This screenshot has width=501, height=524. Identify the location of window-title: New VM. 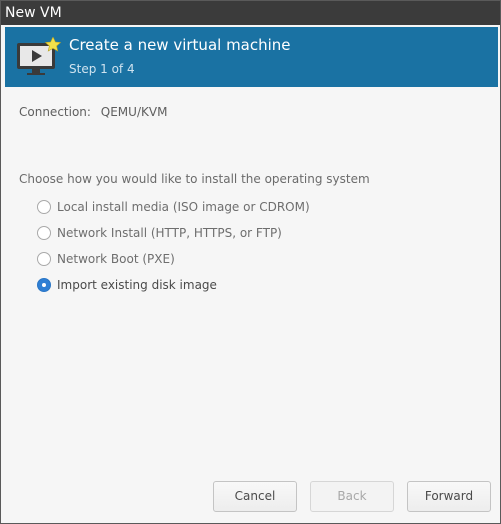
(250, 13).